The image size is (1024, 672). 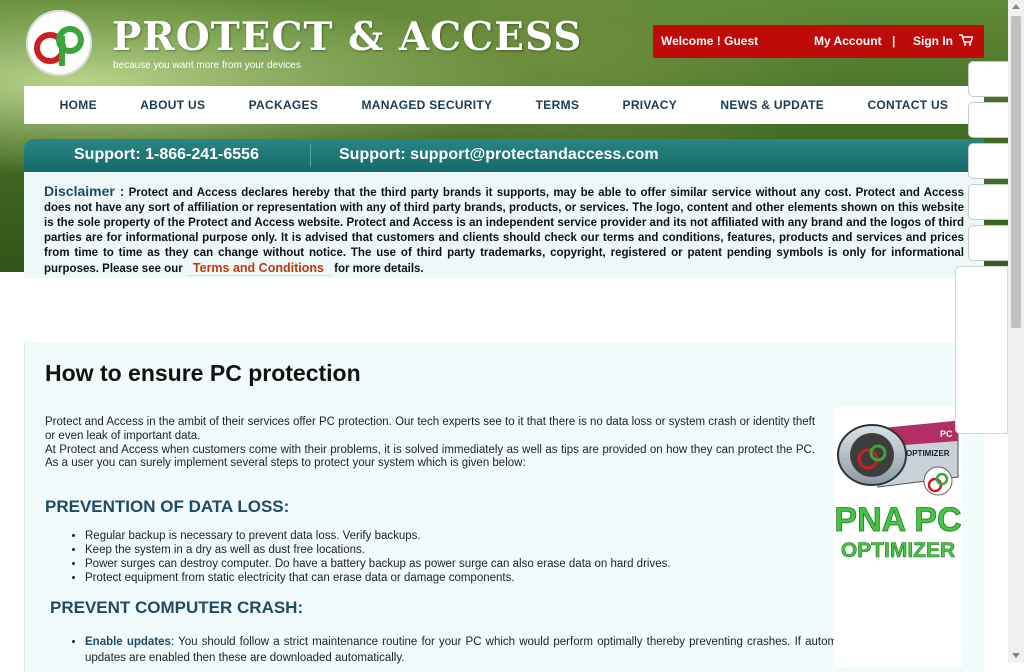 What do you see at coordinates (933, 41) in the screenshot?
I see `sign-in-link: Sign In` at bounding box center [933, 41].